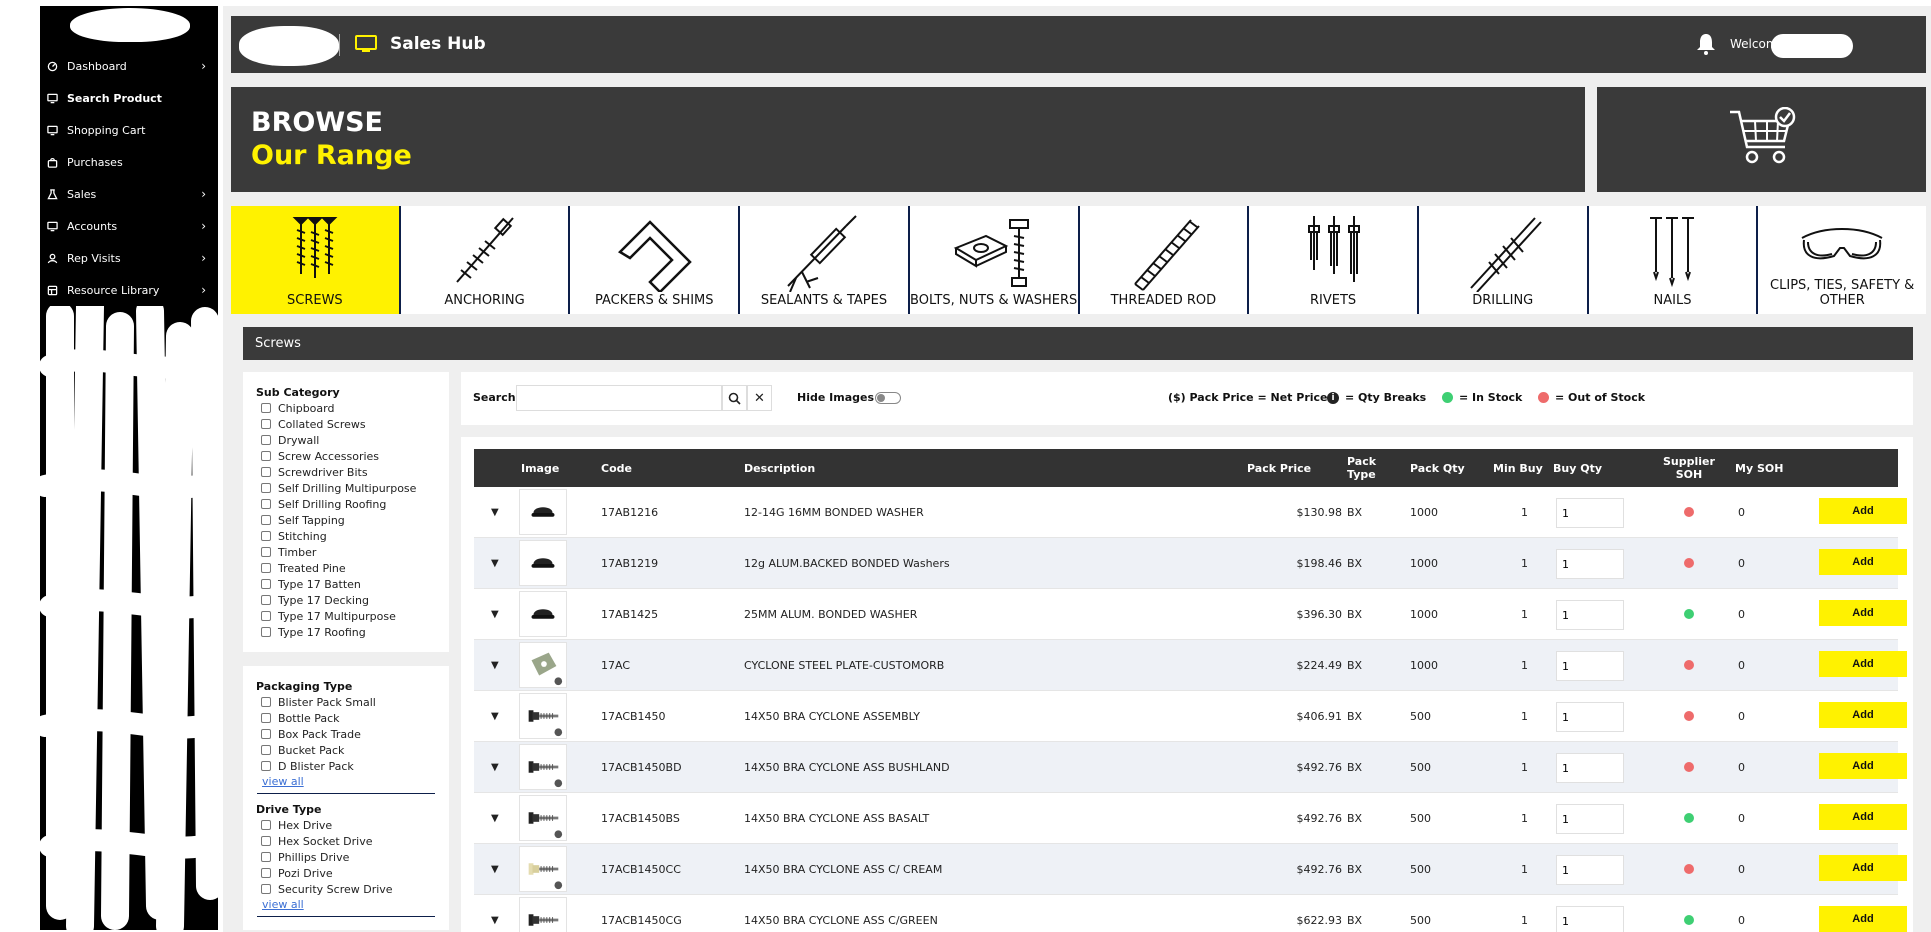  Describe the element at coordinates (355, 857) in the screenshot. I see `filter-option: Phillips Drive` at that location.